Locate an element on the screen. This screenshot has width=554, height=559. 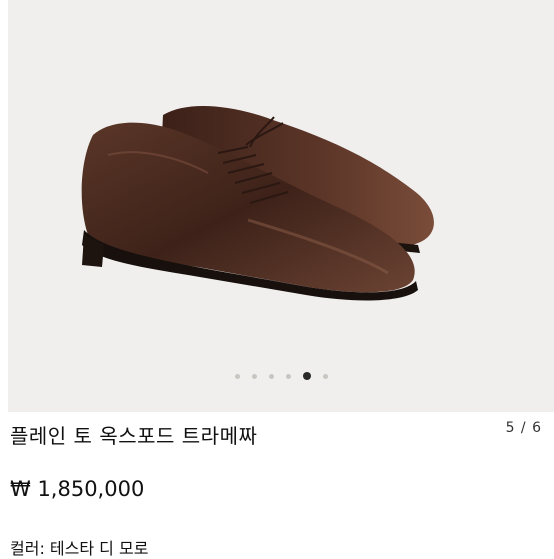
carousel-dot-5-active is located at coordinates (306, 376).